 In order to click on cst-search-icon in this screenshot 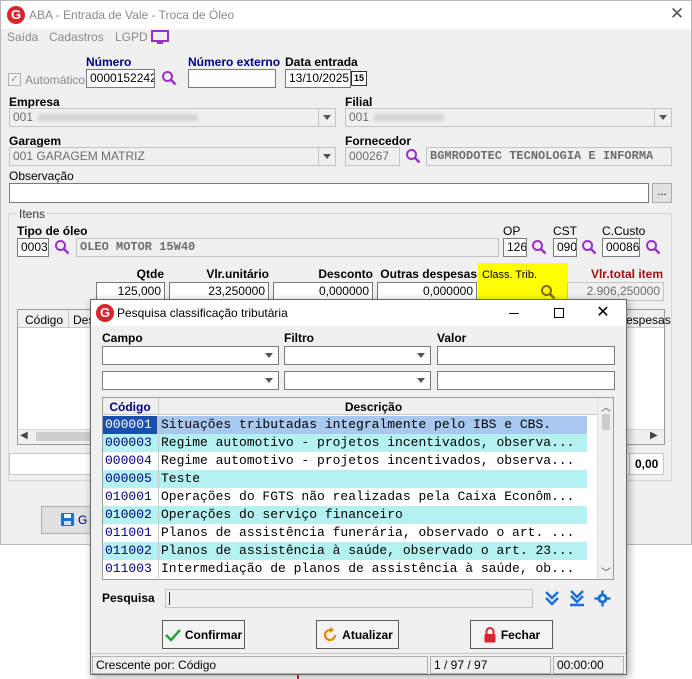, I will do `click(590, 248)`.